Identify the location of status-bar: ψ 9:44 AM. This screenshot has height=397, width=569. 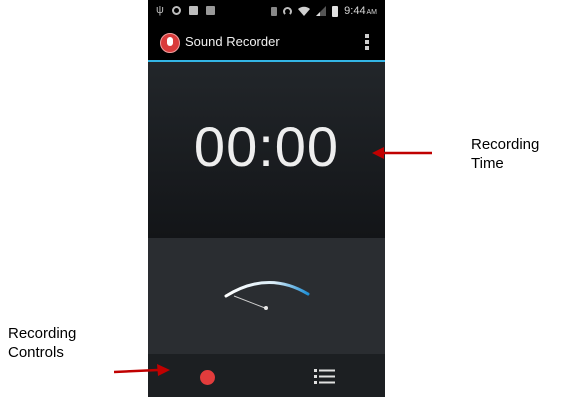
(266, 12).